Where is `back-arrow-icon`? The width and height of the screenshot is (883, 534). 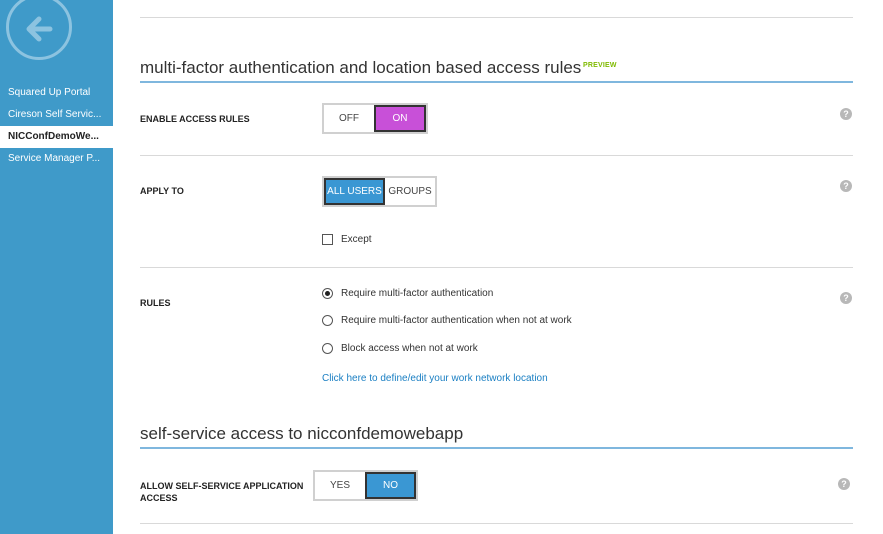
back-arrow-icon is located at coordinates (39, 29).